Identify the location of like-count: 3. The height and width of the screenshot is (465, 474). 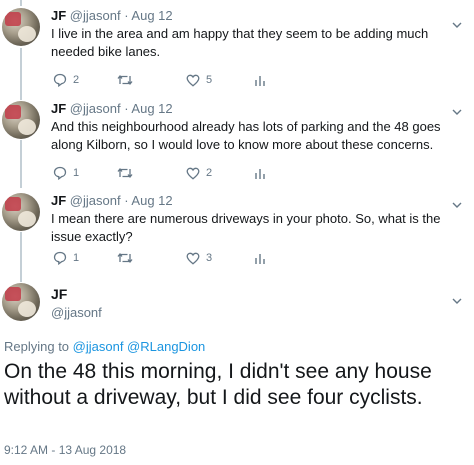
(209, 258).